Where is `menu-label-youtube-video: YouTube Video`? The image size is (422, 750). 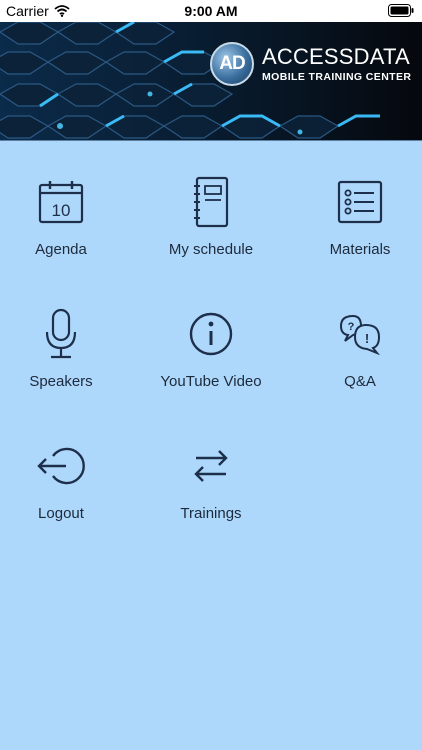 menu-label-youtube-video: YouTube Video is located at coordinates (211, 381).